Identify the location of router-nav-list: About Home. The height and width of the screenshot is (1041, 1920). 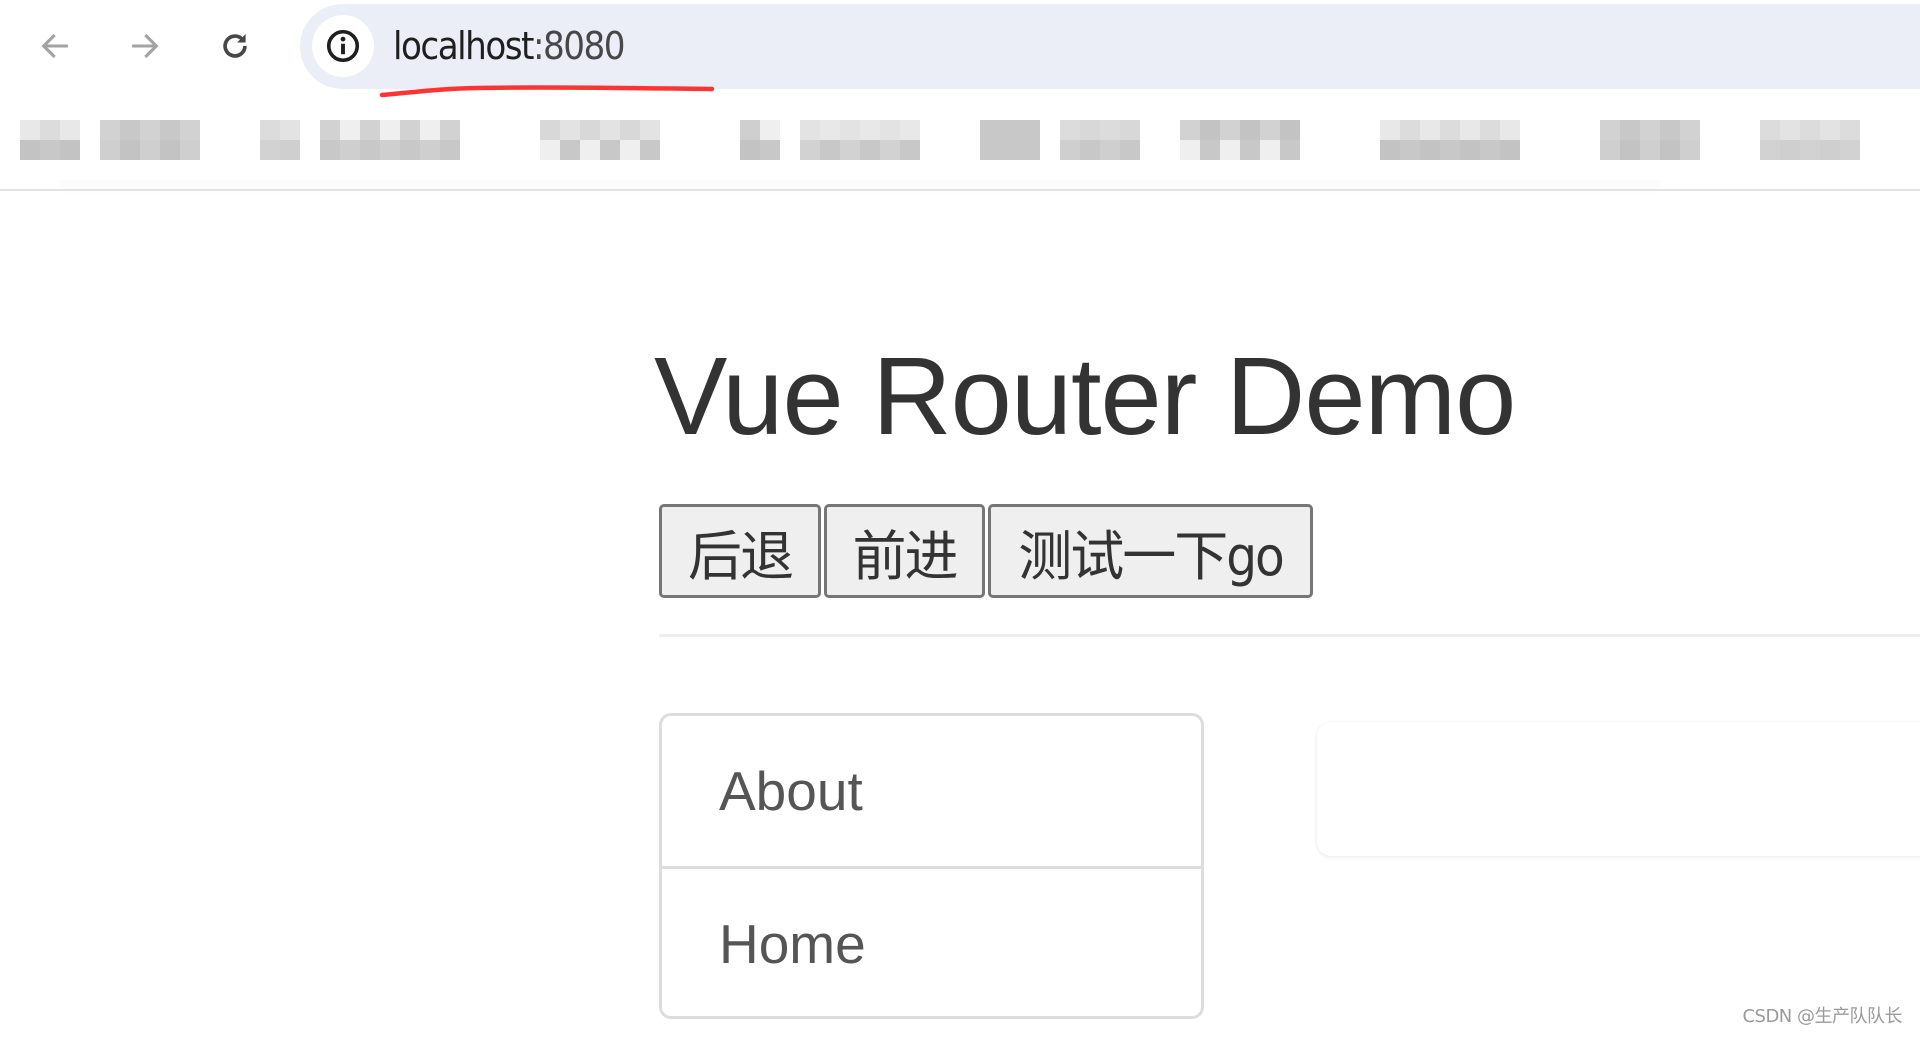
(931, 866).